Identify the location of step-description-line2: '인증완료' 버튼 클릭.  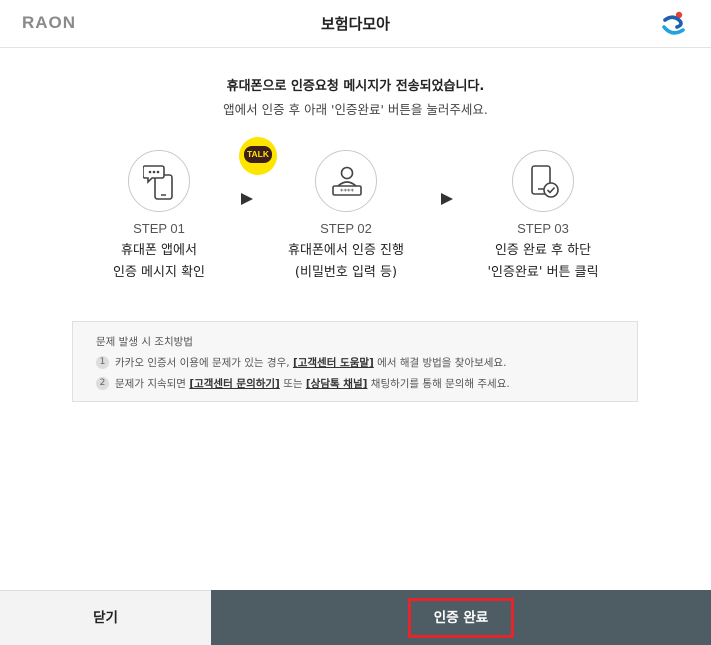
(543, 272).